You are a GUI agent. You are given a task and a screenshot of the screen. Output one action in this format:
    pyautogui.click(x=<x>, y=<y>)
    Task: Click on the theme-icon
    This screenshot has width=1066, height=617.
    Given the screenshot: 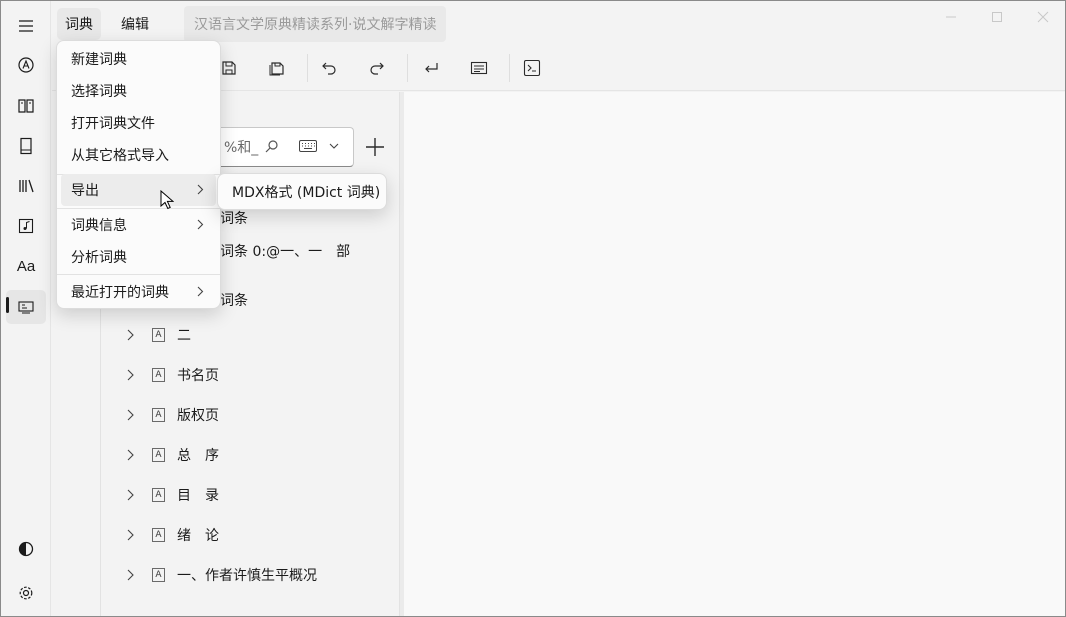 What is the action you would take?
    pyautogui.click(x=26, y=549)
    